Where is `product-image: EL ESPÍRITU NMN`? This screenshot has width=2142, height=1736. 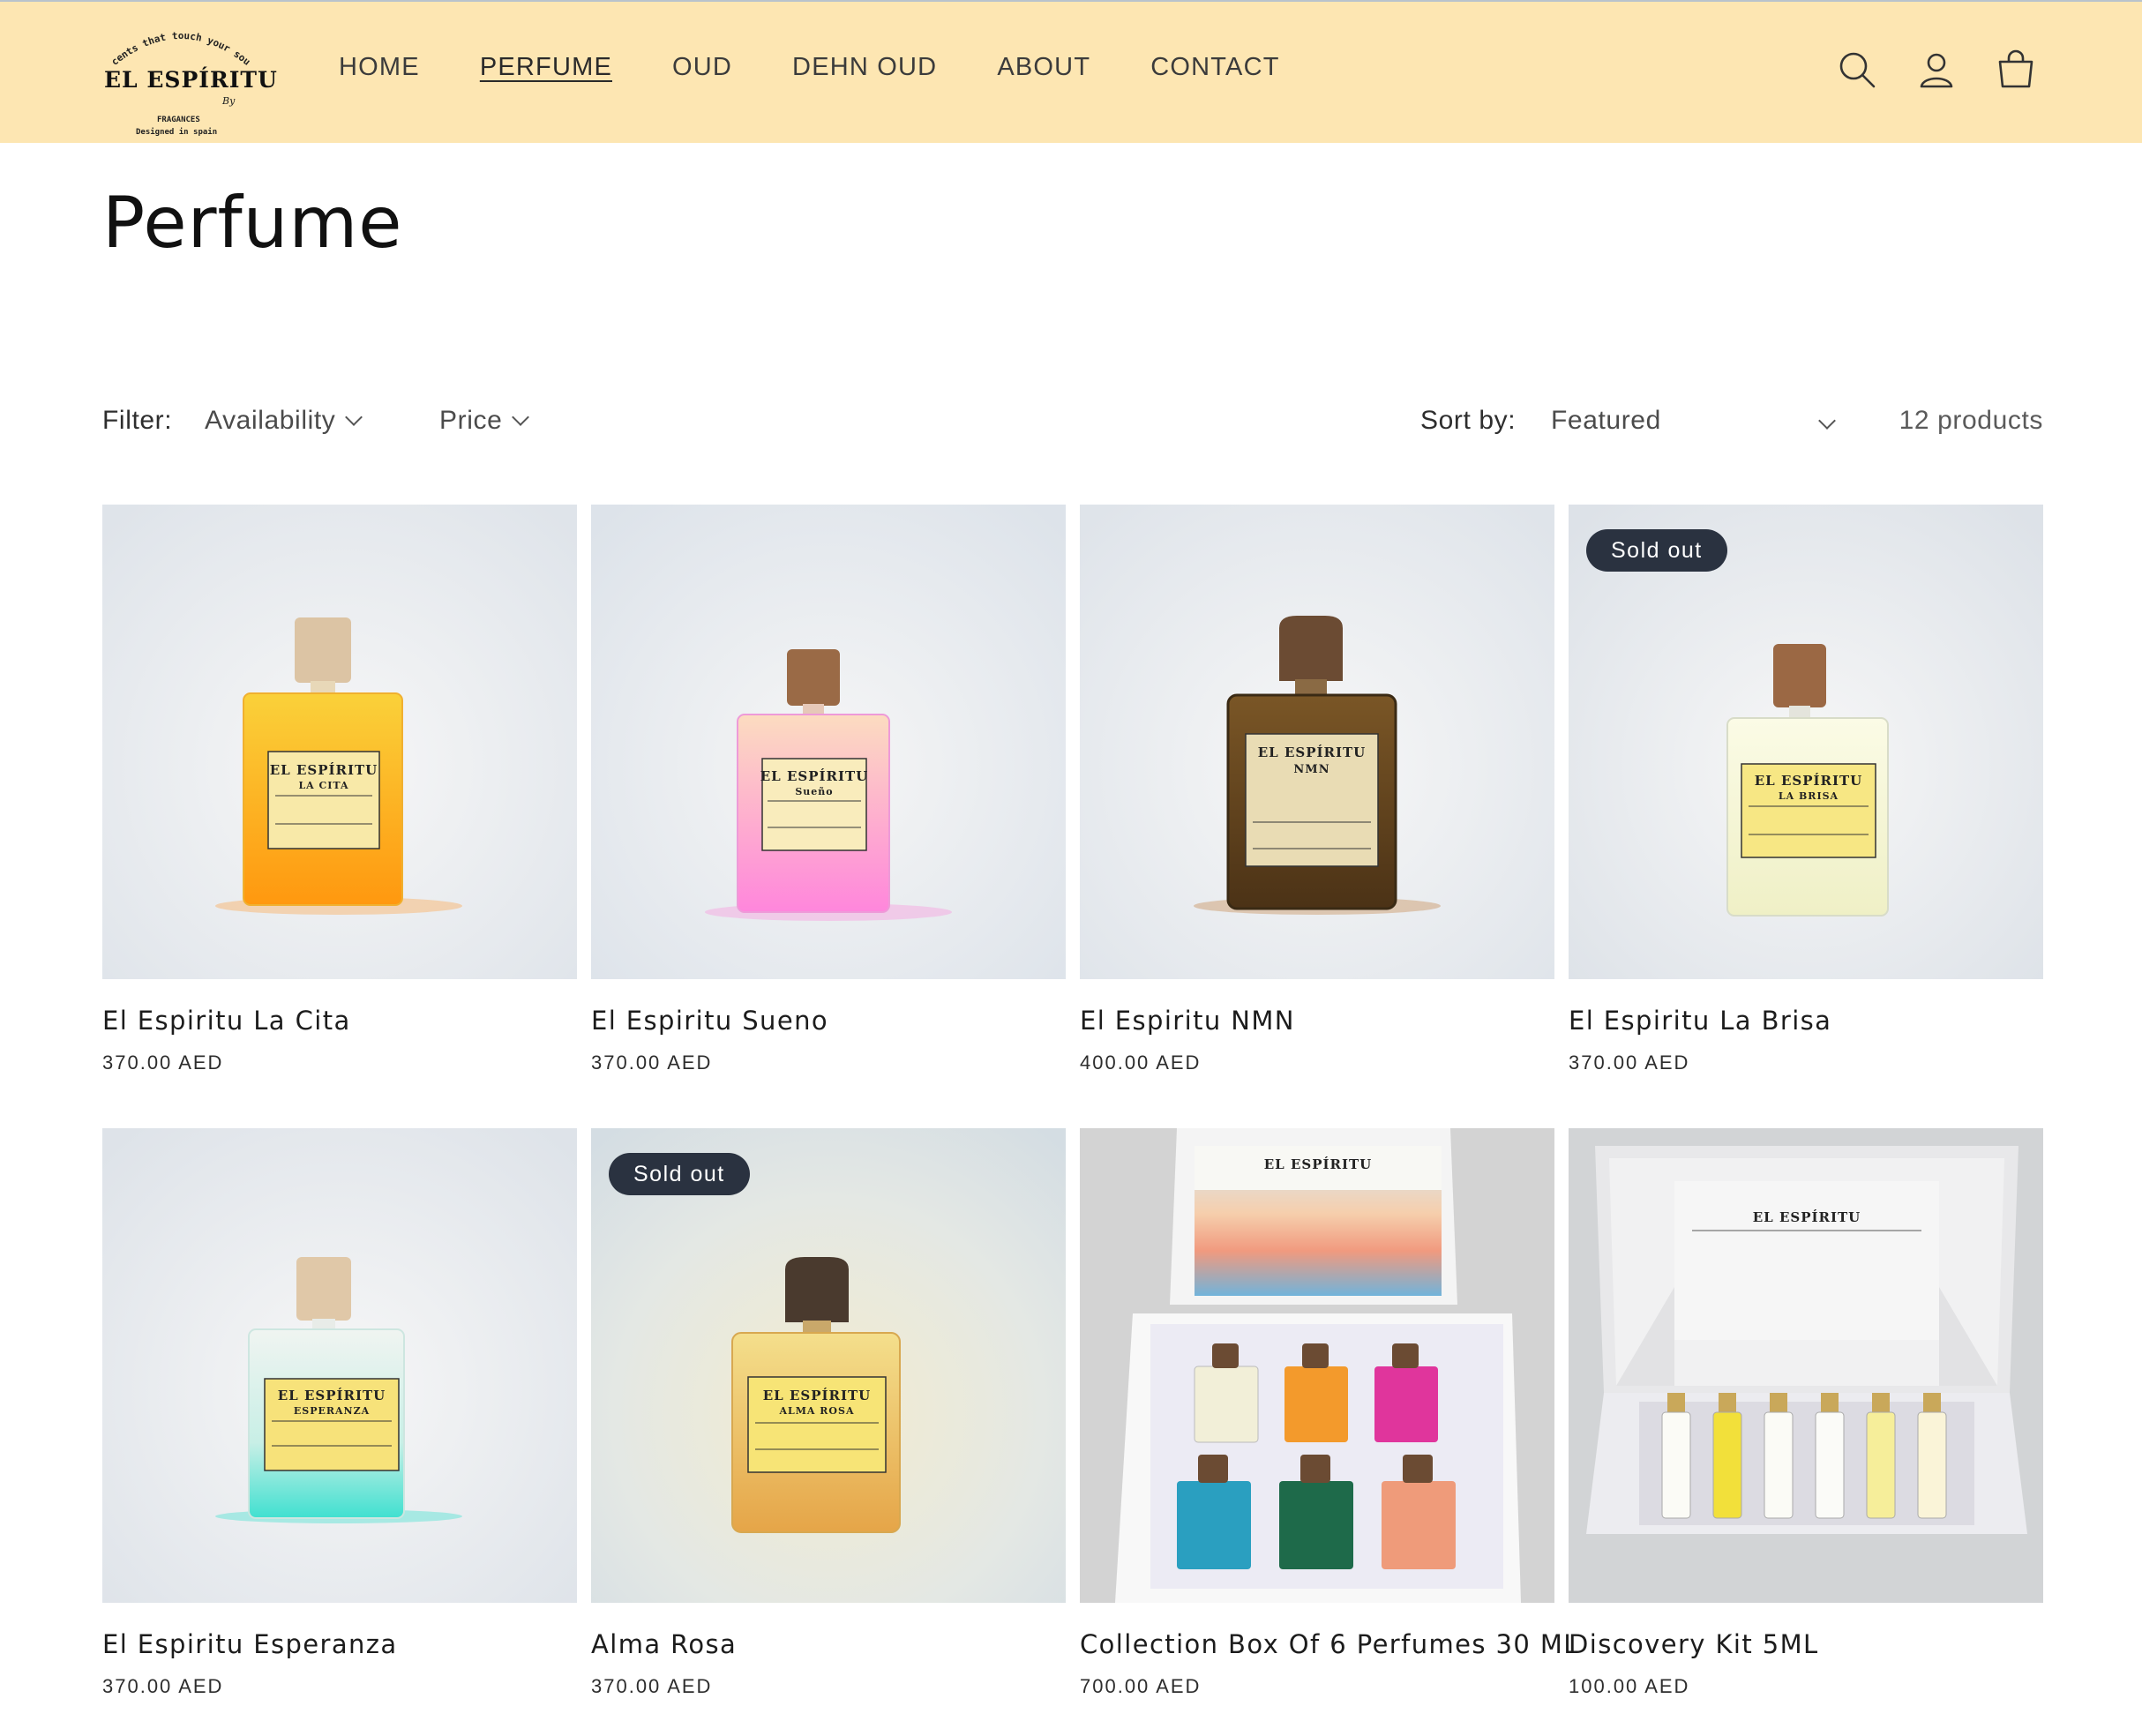
product-image: EL ESPÍRITU NMN is located at coordinates (1317, 742).